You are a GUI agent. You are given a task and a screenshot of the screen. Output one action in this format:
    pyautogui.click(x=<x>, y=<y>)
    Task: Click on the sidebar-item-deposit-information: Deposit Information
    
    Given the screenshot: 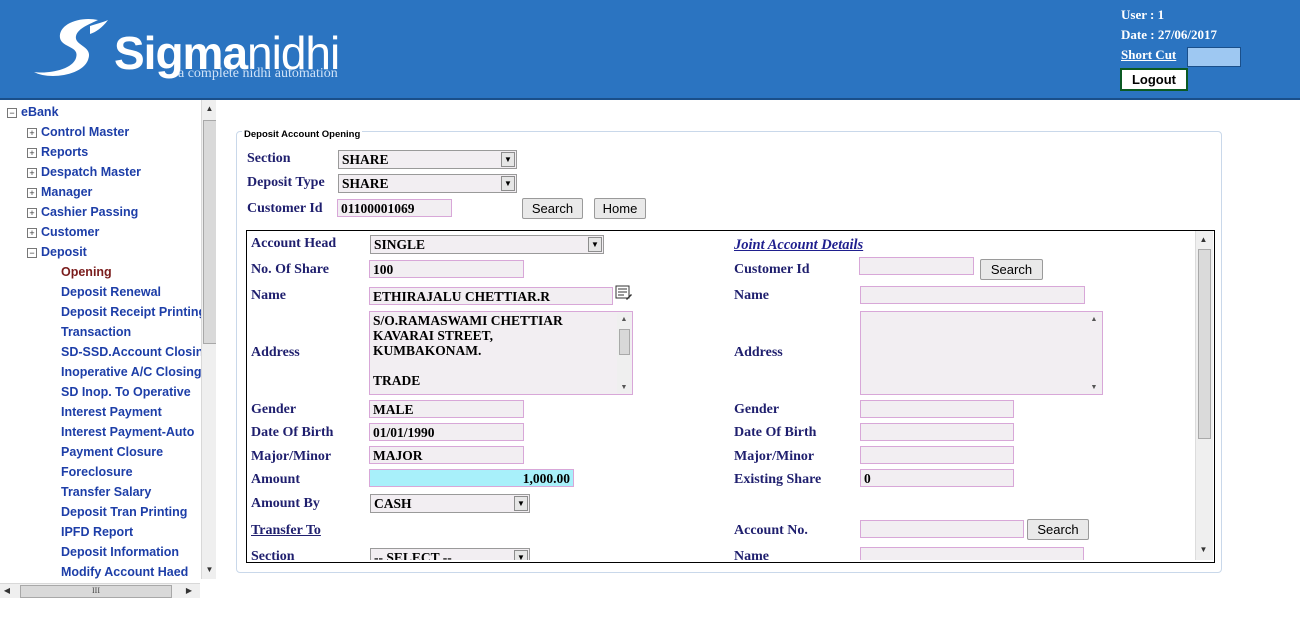 What is the action you would take?
    pyautogui.click(x=100, y=552)
    